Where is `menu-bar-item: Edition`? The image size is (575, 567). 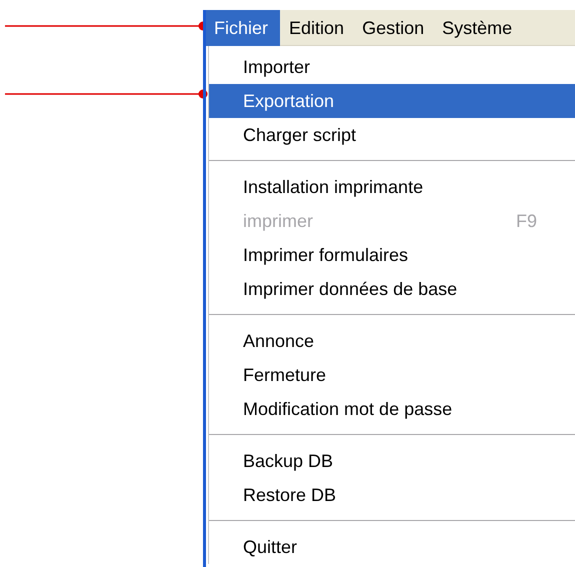
menu-bar-item: Edition is located at coordinates (317, 28).